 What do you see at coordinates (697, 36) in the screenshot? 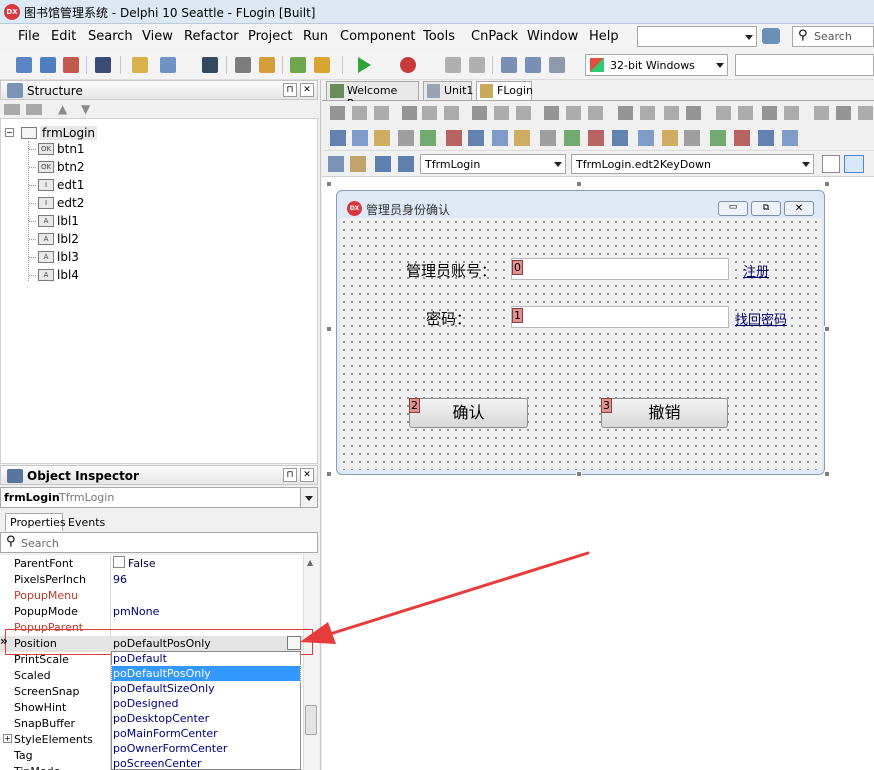
I see `desktop-layout-combo` at bounding box center [697, 36].